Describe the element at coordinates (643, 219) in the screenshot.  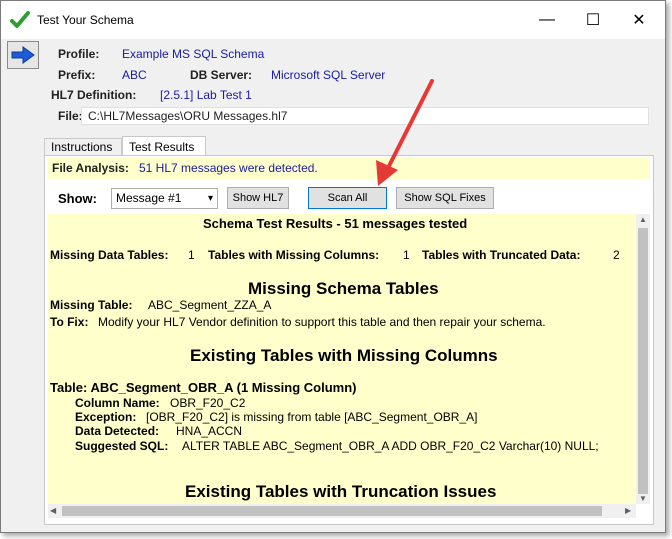
I see `scroll-up-icon: ▲` at that location.